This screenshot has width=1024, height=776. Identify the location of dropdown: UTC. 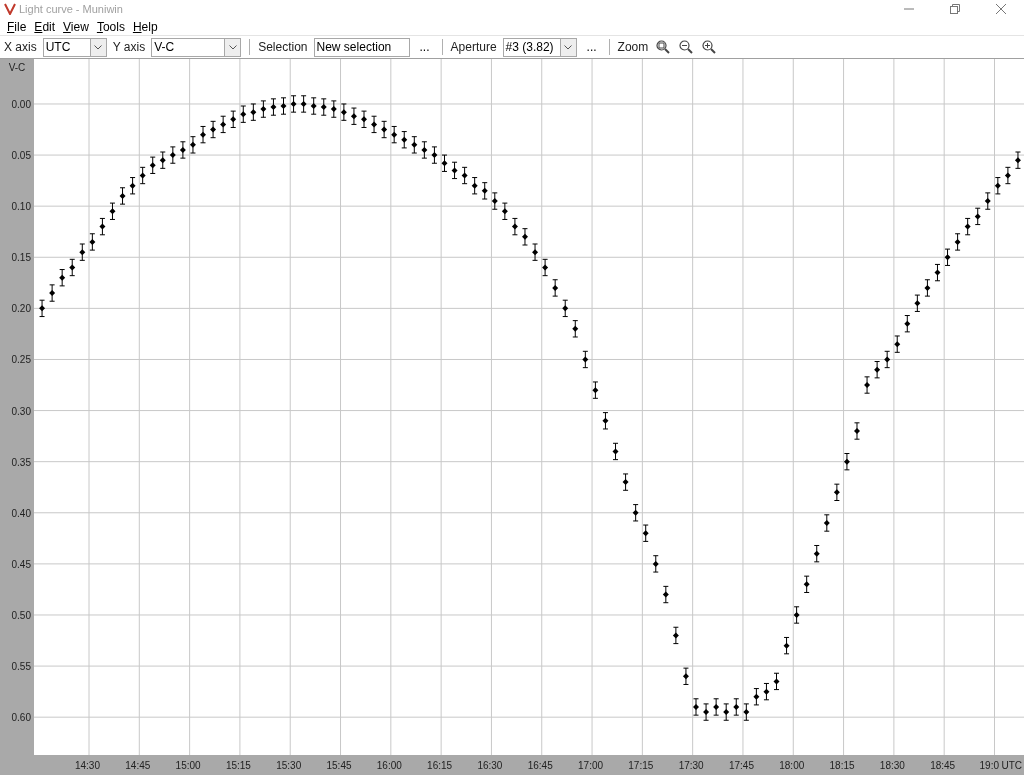
(74, 47).